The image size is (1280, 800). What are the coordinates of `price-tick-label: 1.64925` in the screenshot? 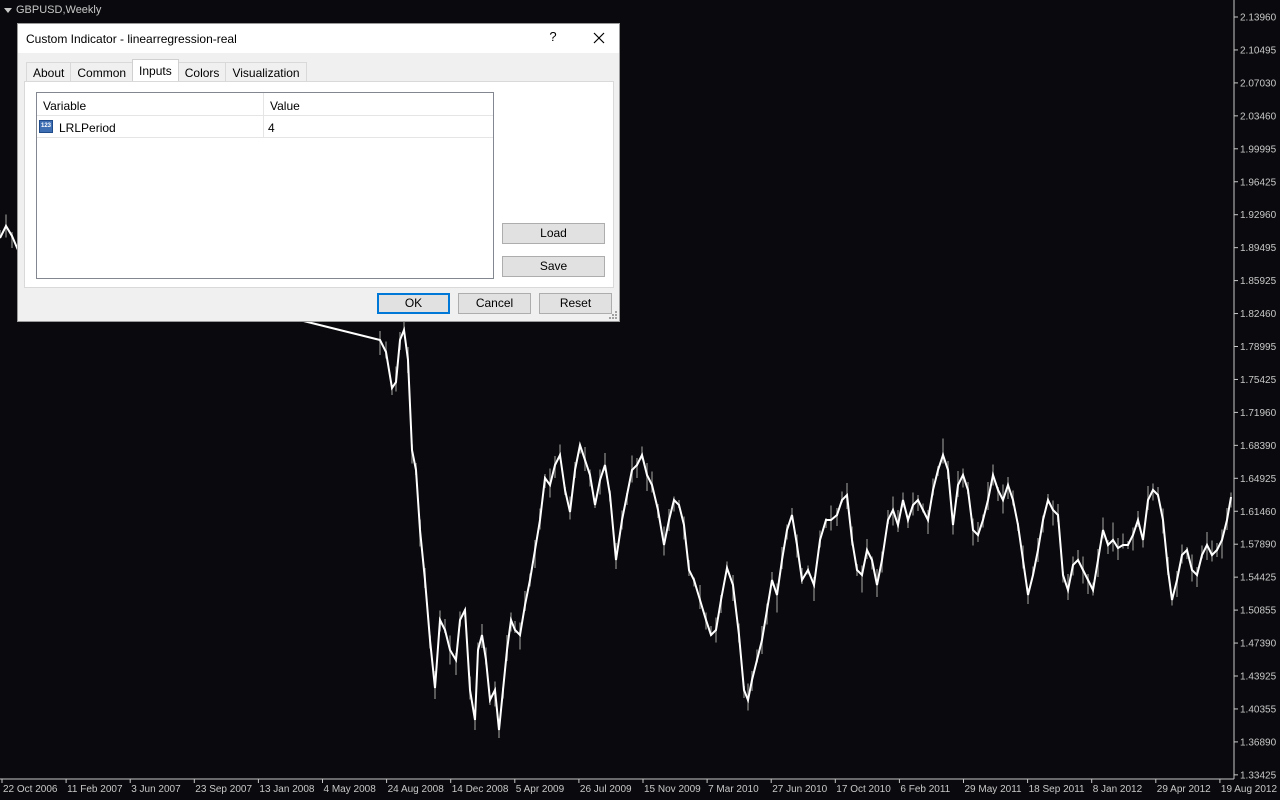 It's located at (1258, 479).